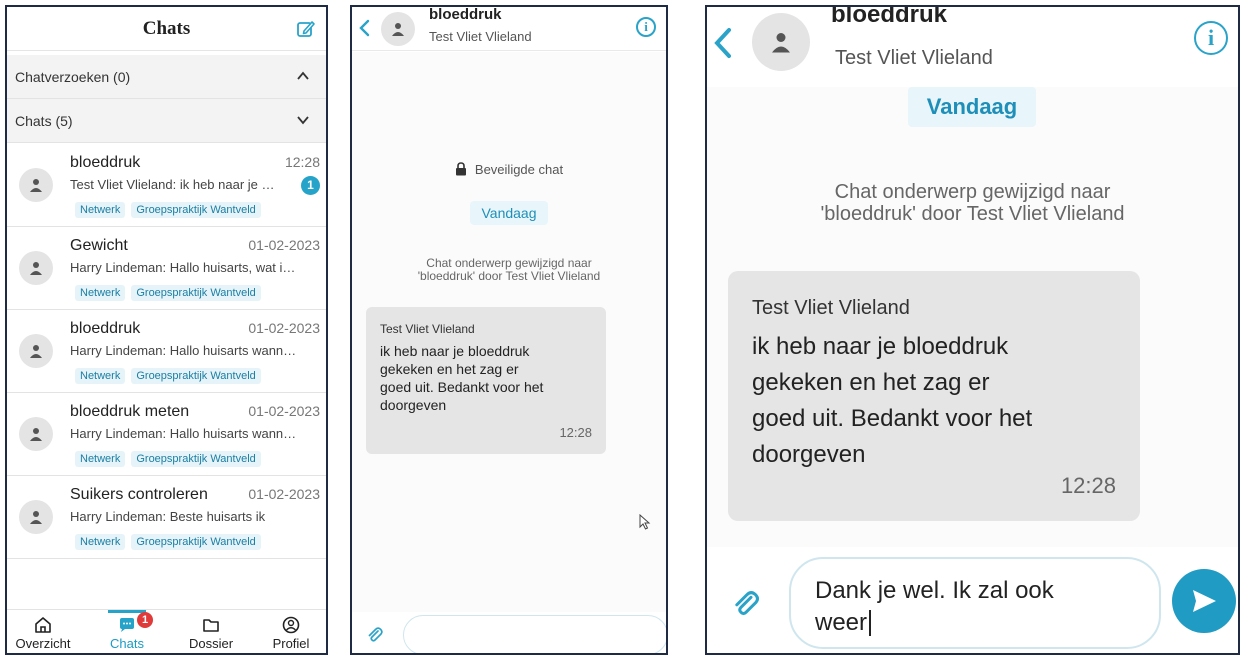 The width and height of the screenshot is (1245, 659). I want to click on tab-dossier-label: Dossier, so click(211, 643).